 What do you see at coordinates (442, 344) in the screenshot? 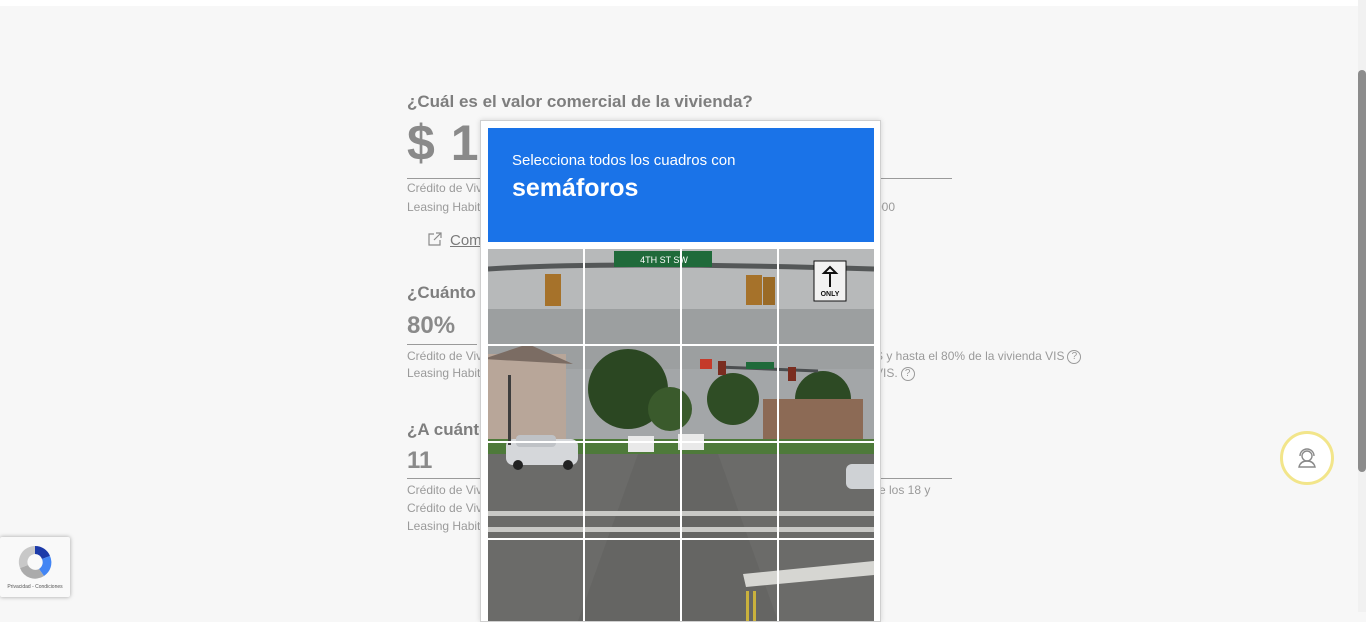
I see `financing-underline` at bounding box center [442, 344].